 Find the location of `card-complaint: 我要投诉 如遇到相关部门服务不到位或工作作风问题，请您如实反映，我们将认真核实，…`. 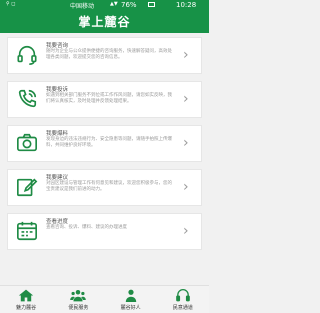

card-complaint: 我要投诉 如遇到相关部门服务不到位或工作作风问题，请您如实反映，我们将认真核实，… is located at coordinates (104, 99).